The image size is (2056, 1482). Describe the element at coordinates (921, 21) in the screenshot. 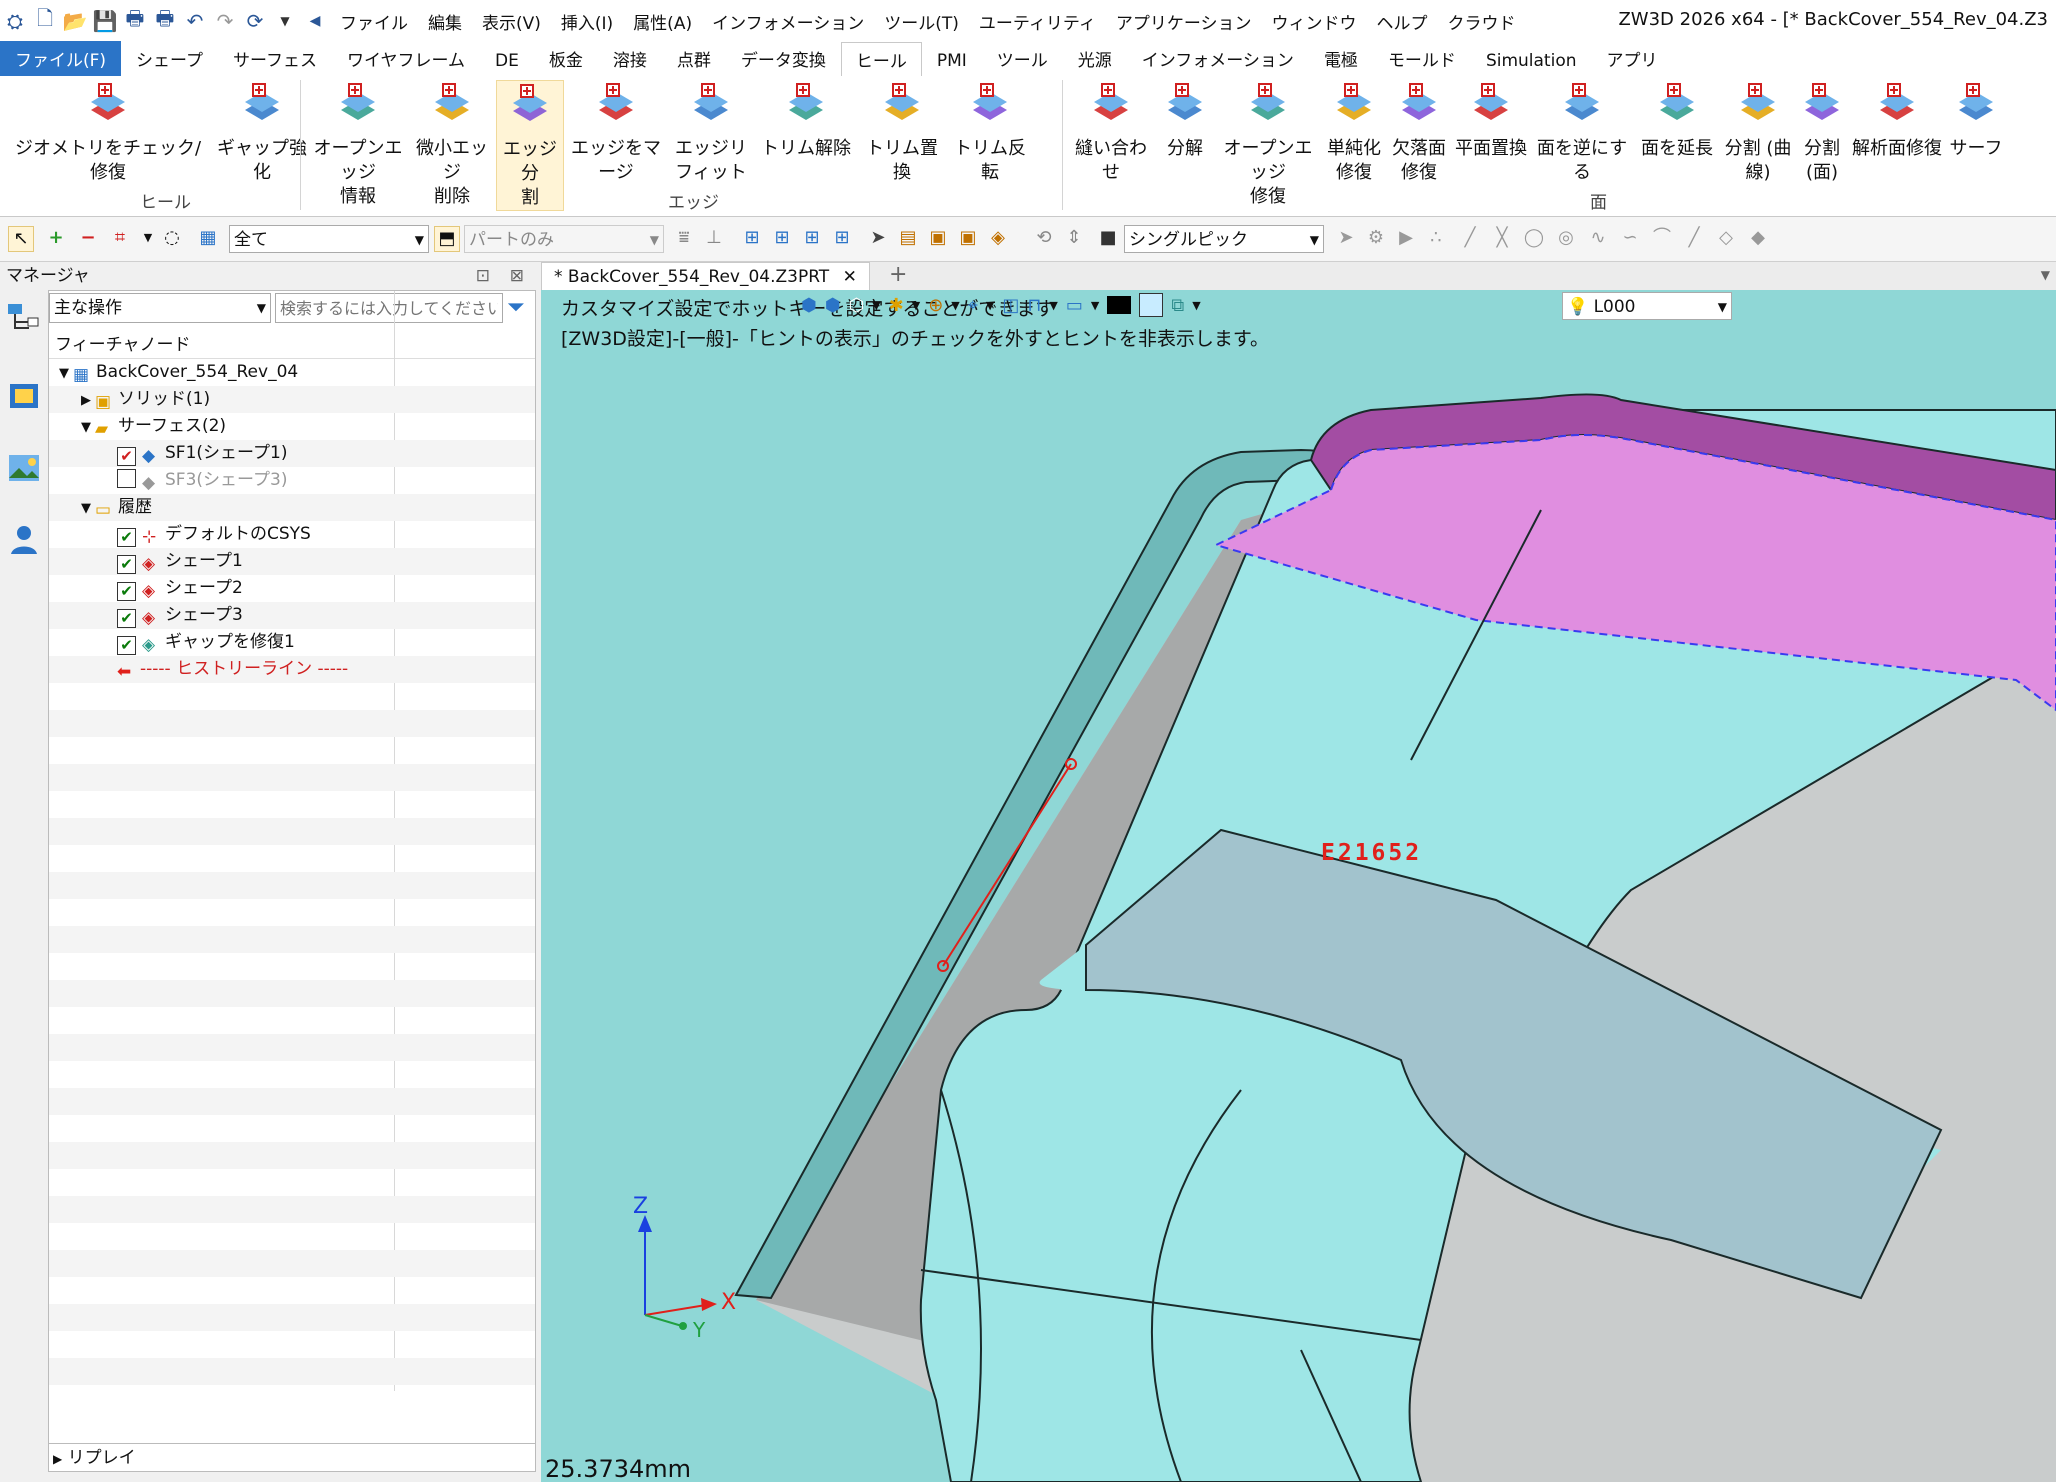

I see `menu-item: ツール(T)` at that location.